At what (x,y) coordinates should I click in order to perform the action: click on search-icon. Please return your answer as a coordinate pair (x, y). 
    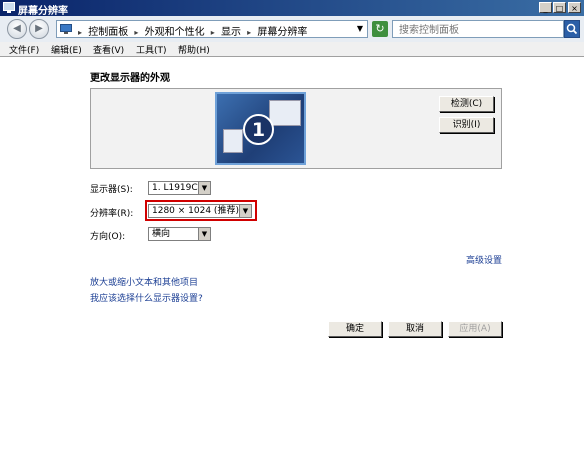
    Looking at the image, I should click on (572, 29).